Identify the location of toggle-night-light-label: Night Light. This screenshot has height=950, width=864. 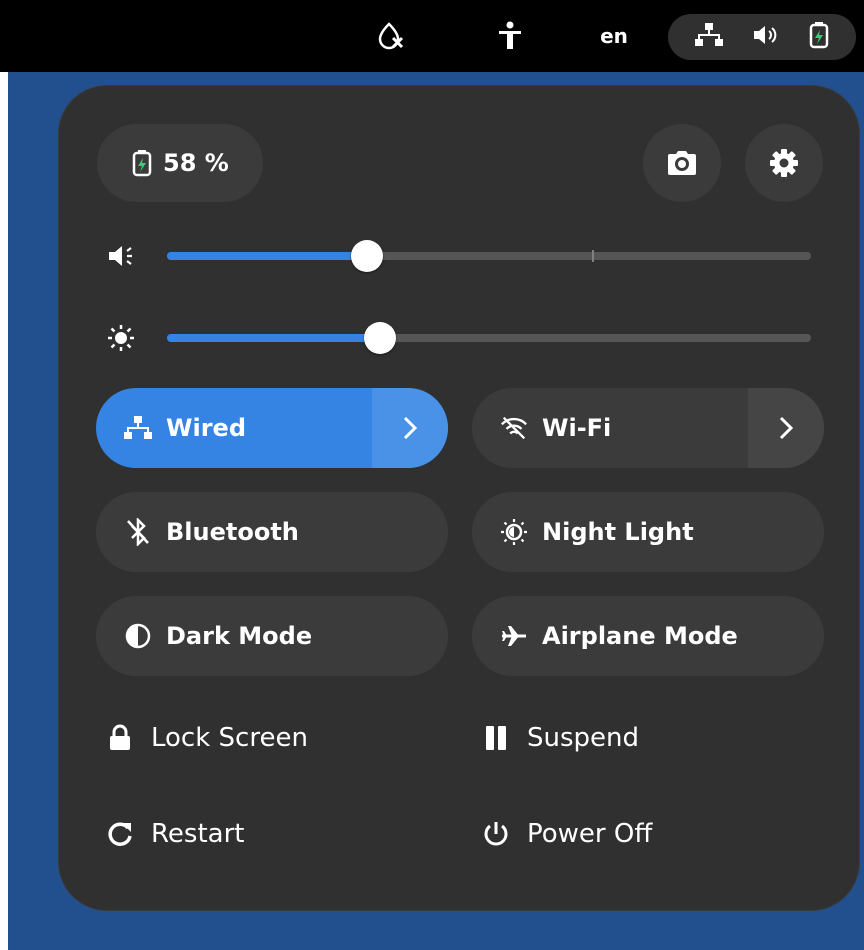
(618, 532).